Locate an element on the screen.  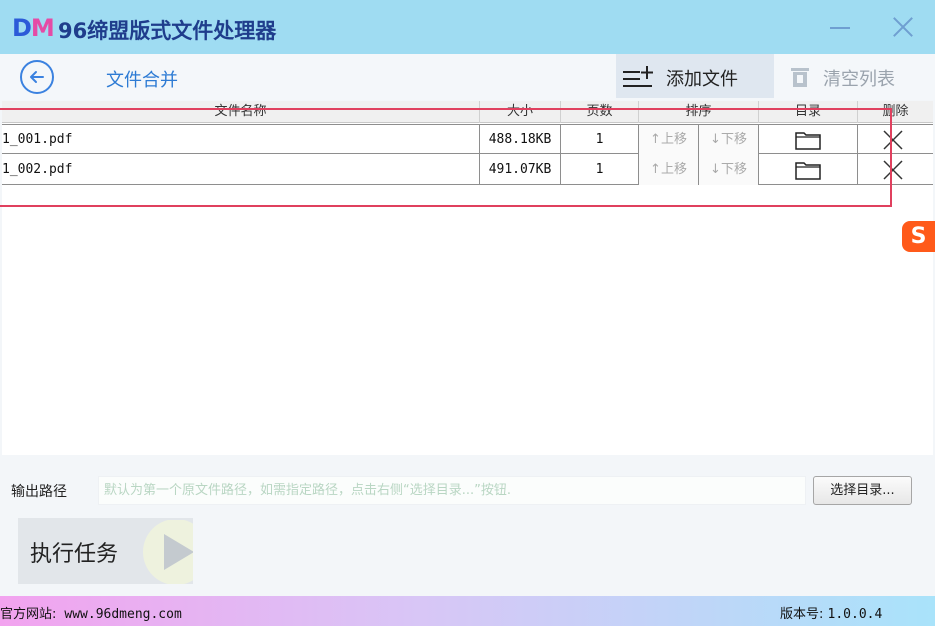
run-task-button: 执行任务 is located at coordinates (105, 551).